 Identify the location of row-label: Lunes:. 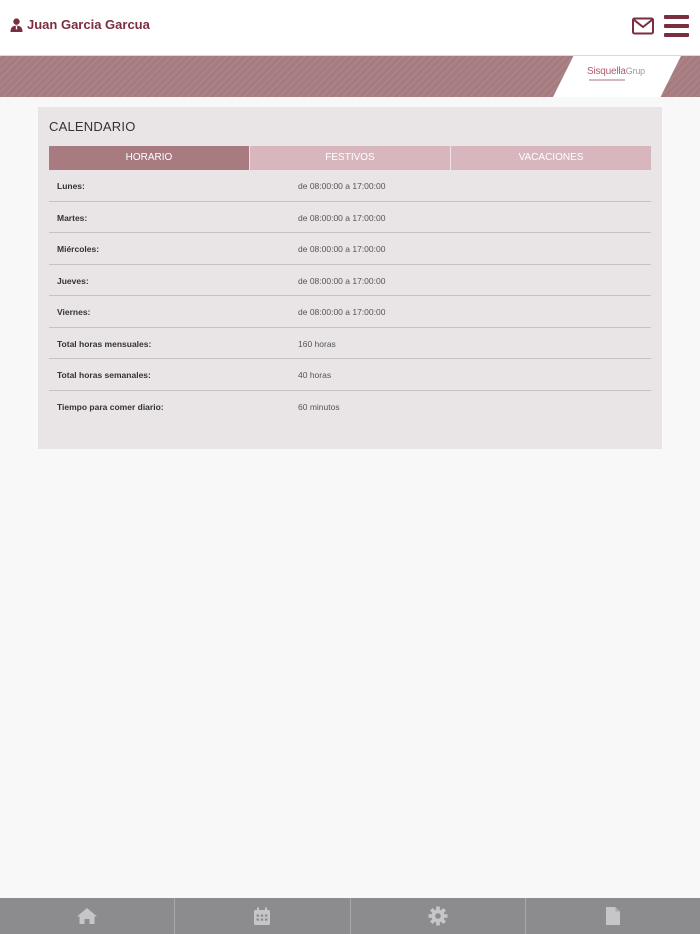
(71, 186).